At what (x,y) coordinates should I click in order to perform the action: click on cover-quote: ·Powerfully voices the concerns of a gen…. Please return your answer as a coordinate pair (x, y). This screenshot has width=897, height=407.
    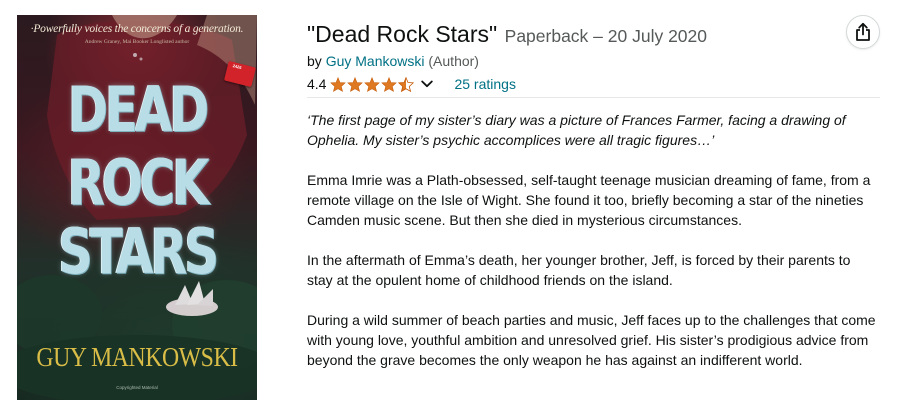
    Looking at the image, I should click on (137, 29).